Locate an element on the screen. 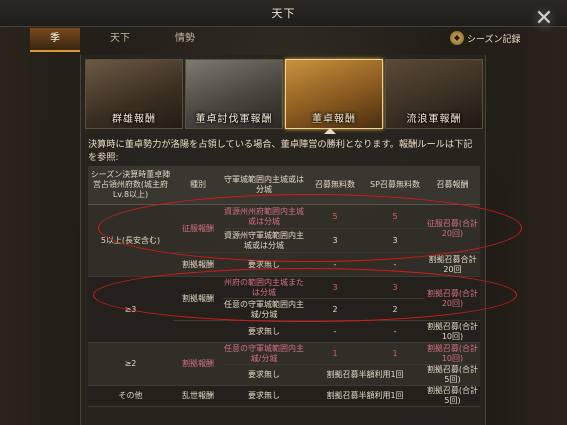 The height and width of the screenshot is (425, 567). top-bar: 天下 is located at coordinates (283, 13).